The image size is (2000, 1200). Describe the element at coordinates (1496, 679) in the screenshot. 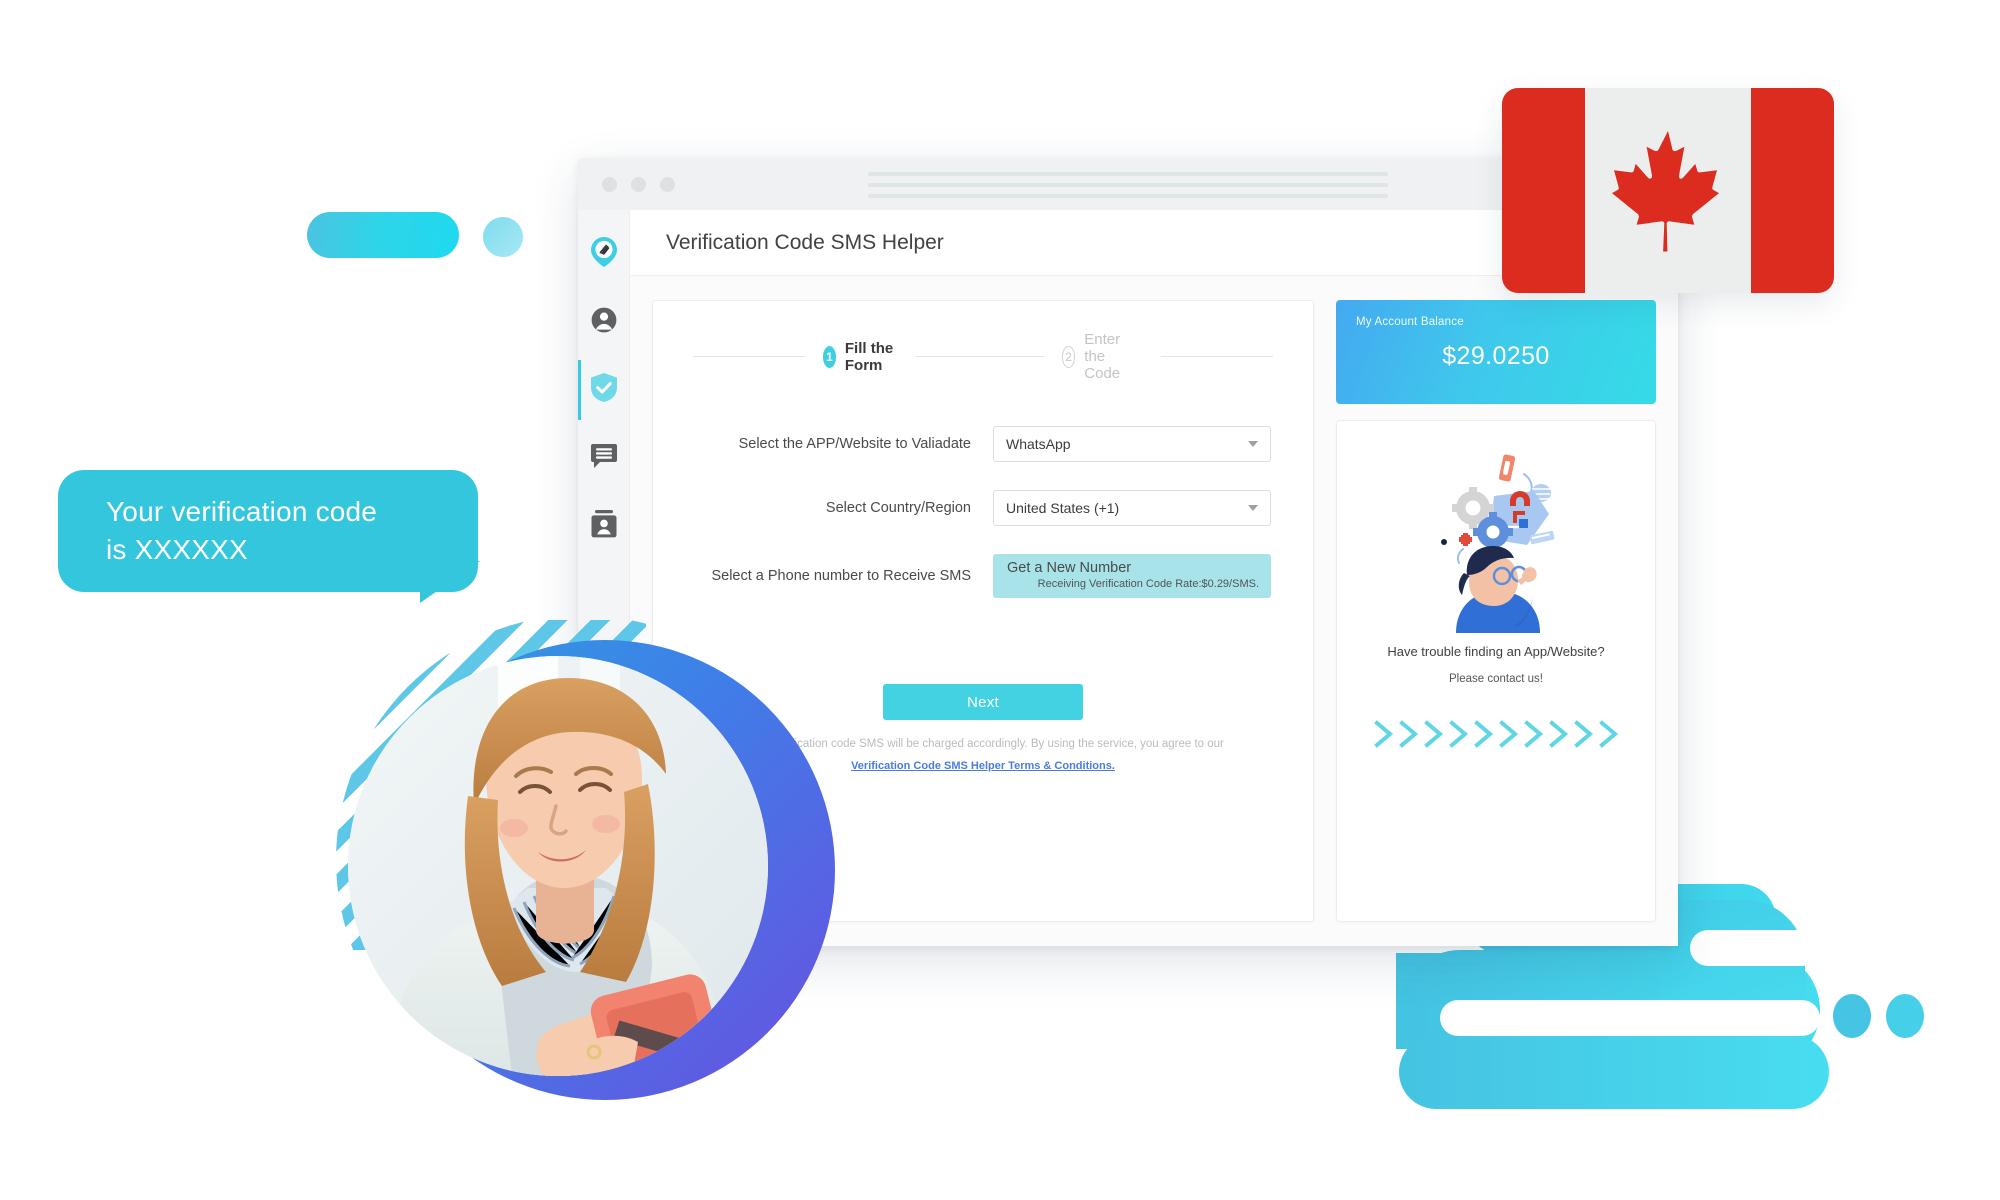

I see `help-subtitle: Please contact us!` at that location.